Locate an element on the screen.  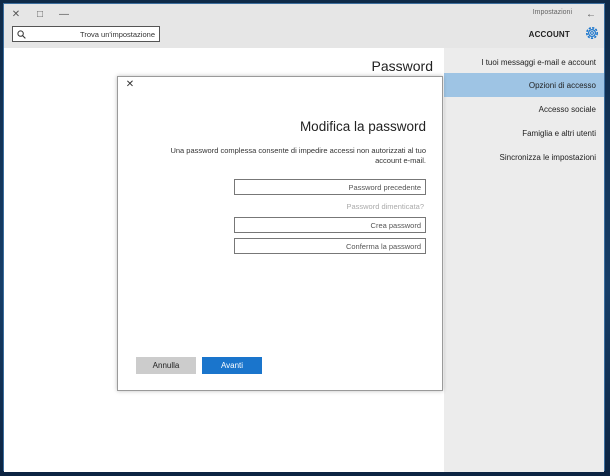
cancel-button: Annulla is located at coordinates (166, 365).